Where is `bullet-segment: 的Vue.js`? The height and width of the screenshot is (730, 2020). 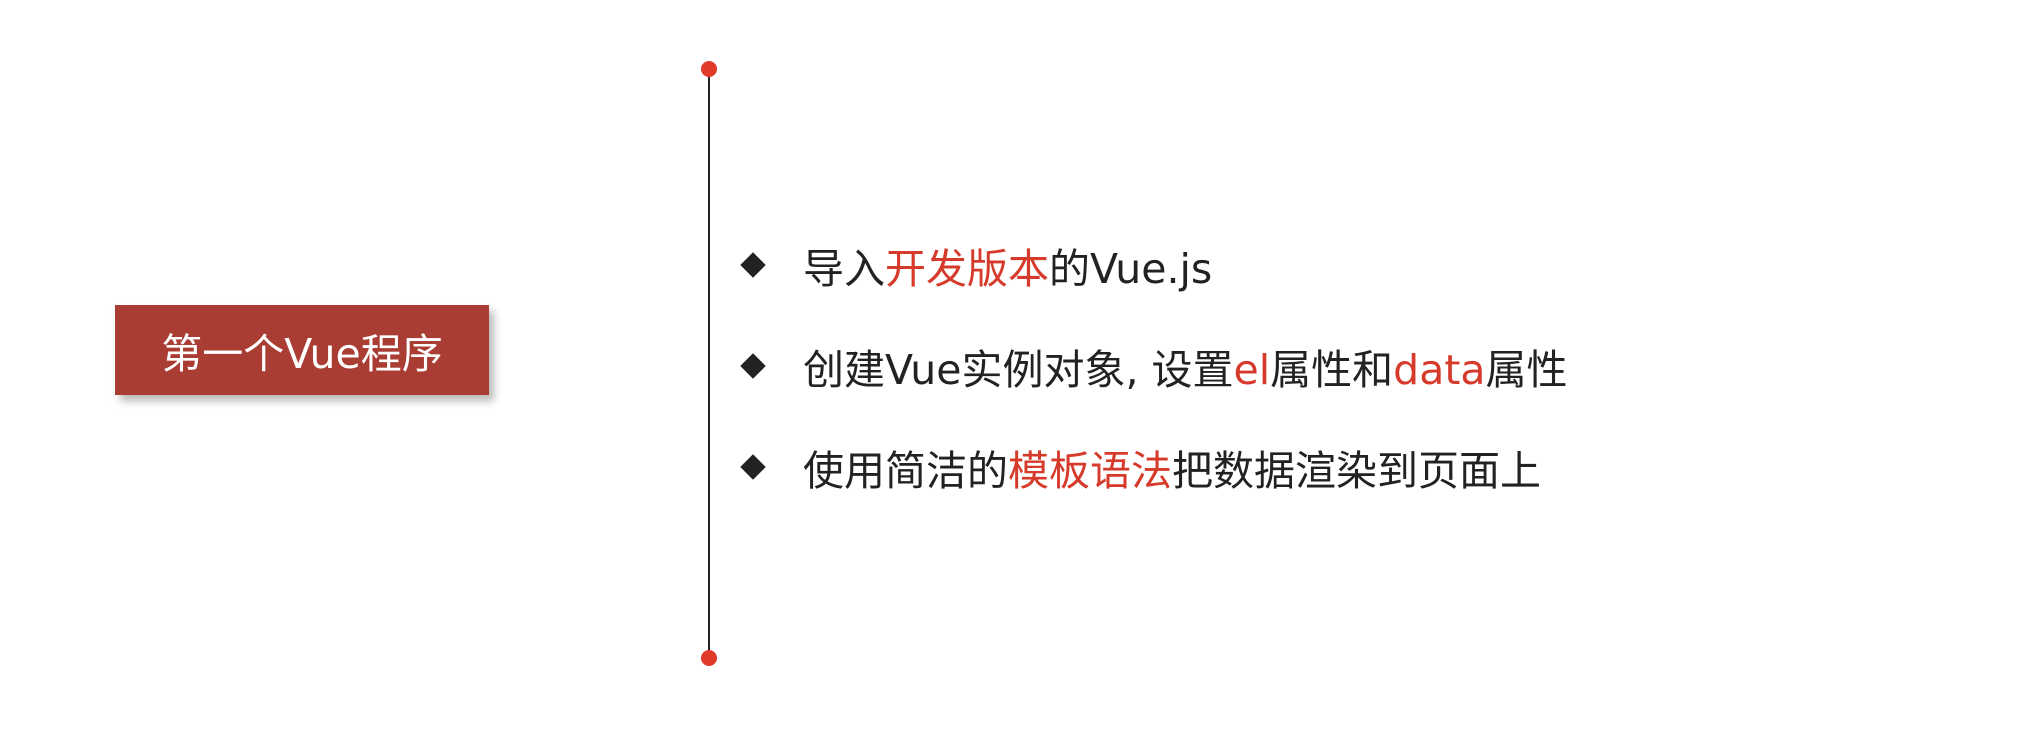
bullet-segment: 的Vue.js is located at coordinates (1131, 269).